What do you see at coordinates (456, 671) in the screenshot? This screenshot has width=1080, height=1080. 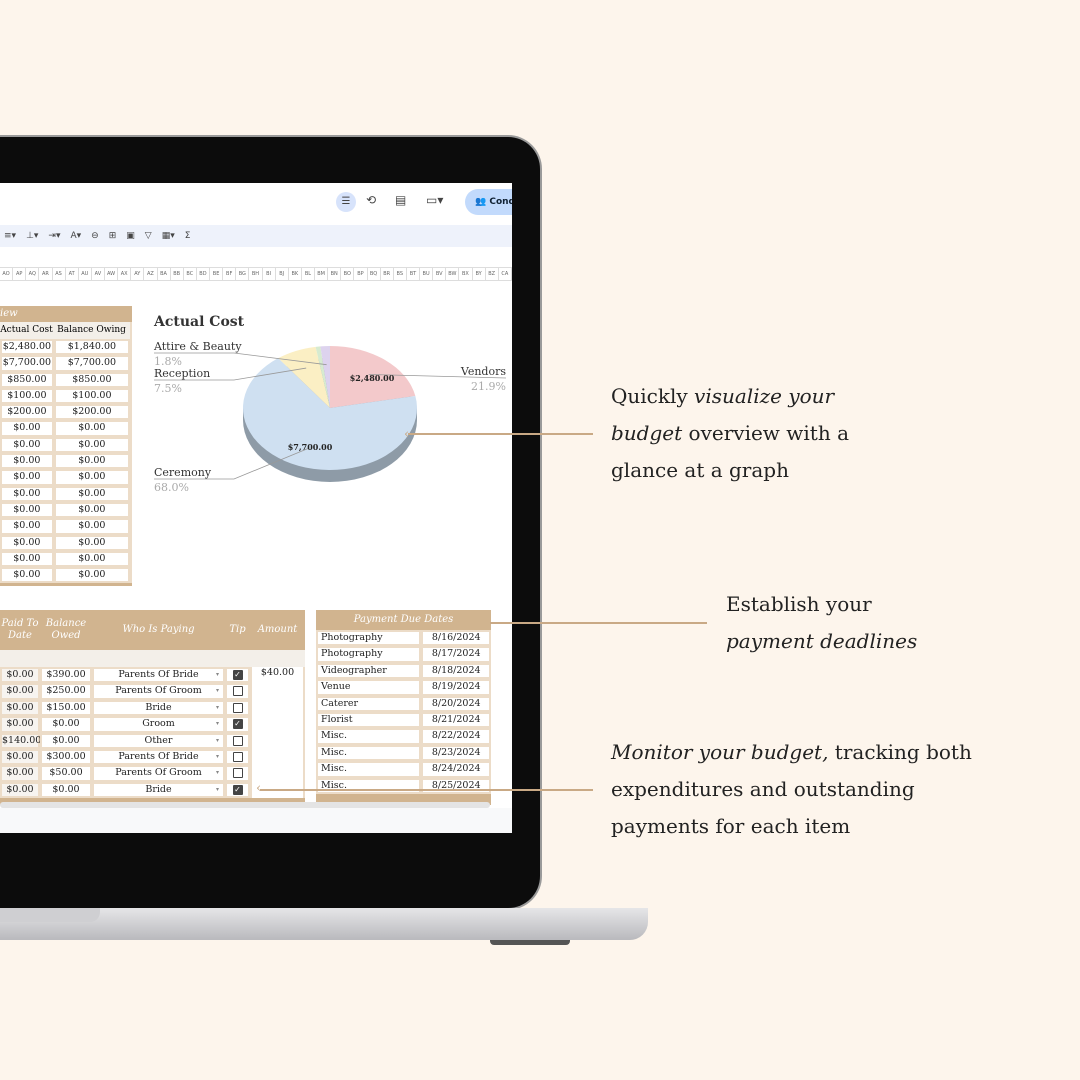 I see `date-cell: 8/18/2024` at bounding box center [456, 671].